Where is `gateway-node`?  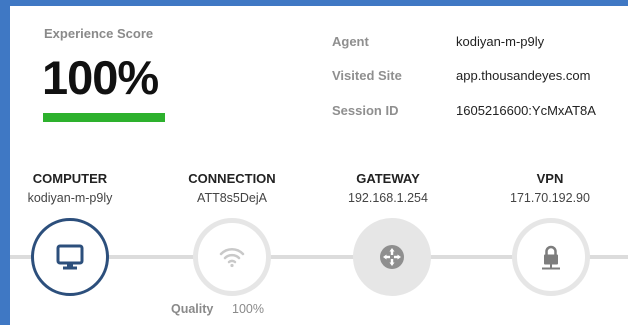 gateway-node is located at coordinates (392, 257).